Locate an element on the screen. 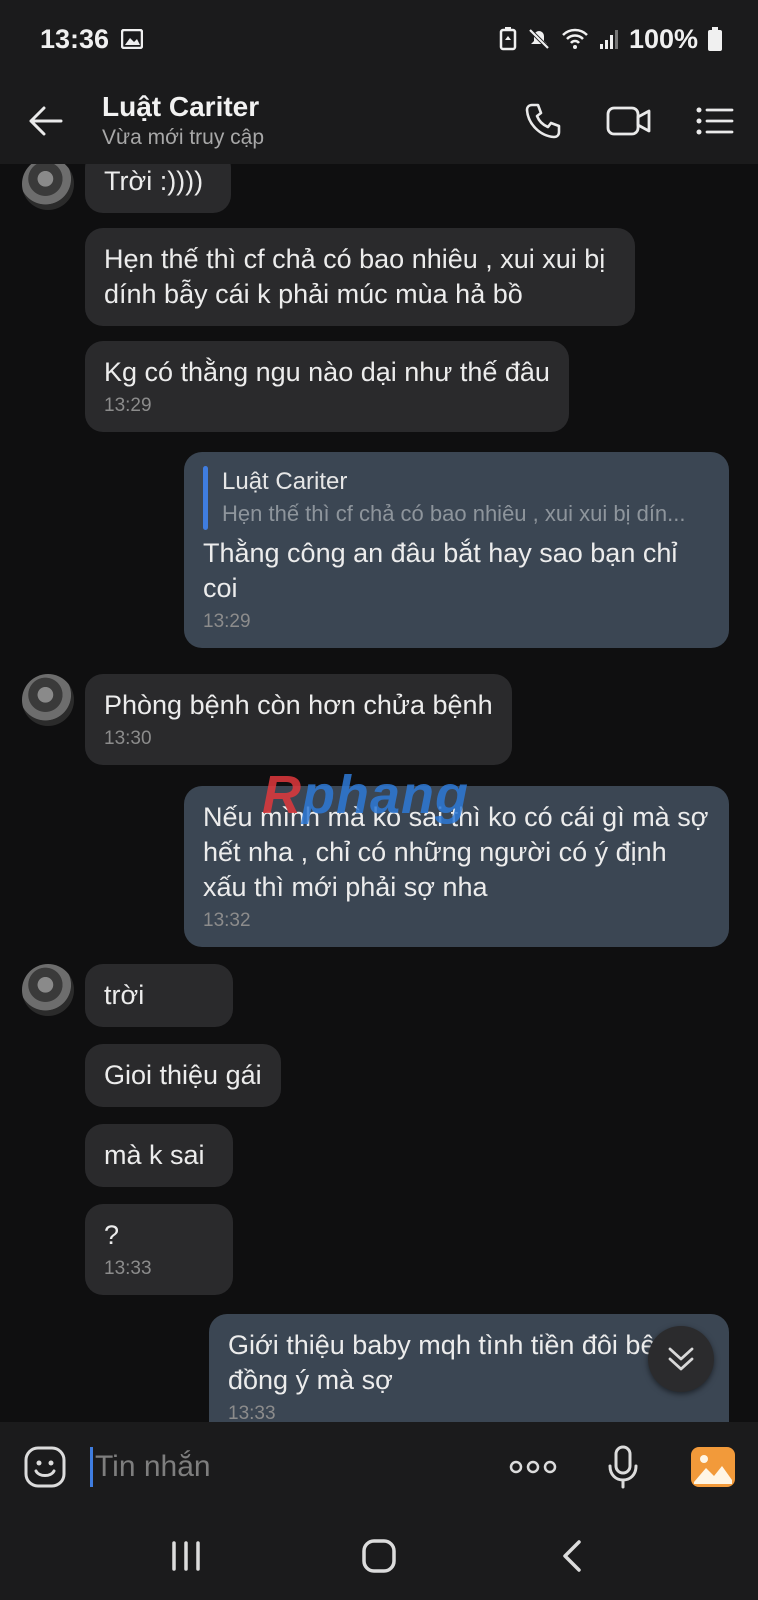 This screenshot has width=758, height=1600. system-nav-bar is located at coordinates (379, 1556).